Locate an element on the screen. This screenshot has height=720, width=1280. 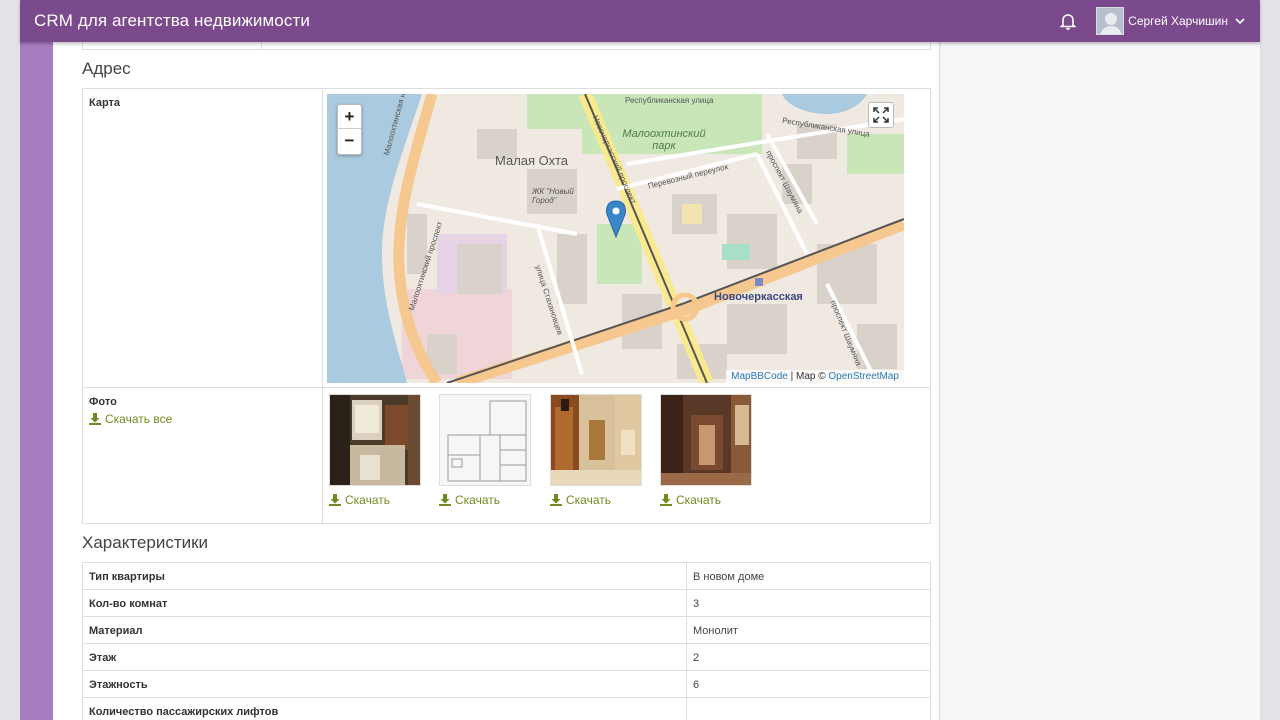
photo-download-link-4: Скачать is located at coordinates (690, 500).